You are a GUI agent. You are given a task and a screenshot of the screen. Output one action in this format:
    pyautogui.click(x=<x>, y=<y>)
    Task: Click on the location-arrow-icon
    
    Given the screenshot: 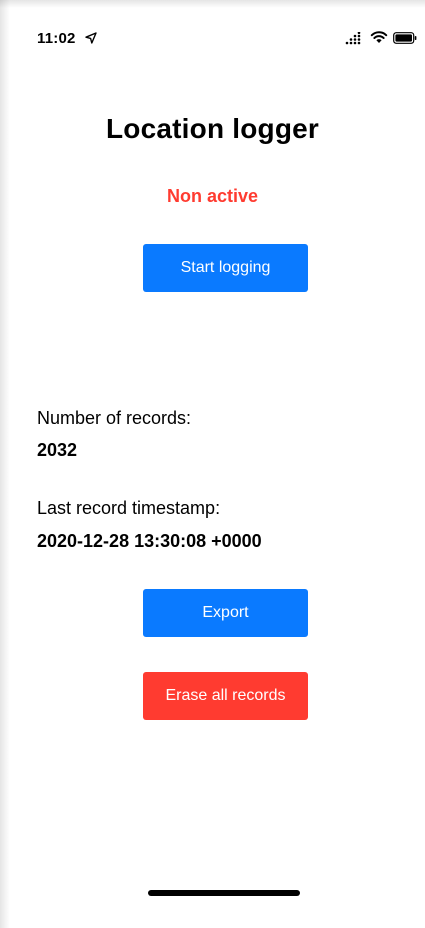 What is the action you would take?
    pyautogui.click(x=91, y=38)
    